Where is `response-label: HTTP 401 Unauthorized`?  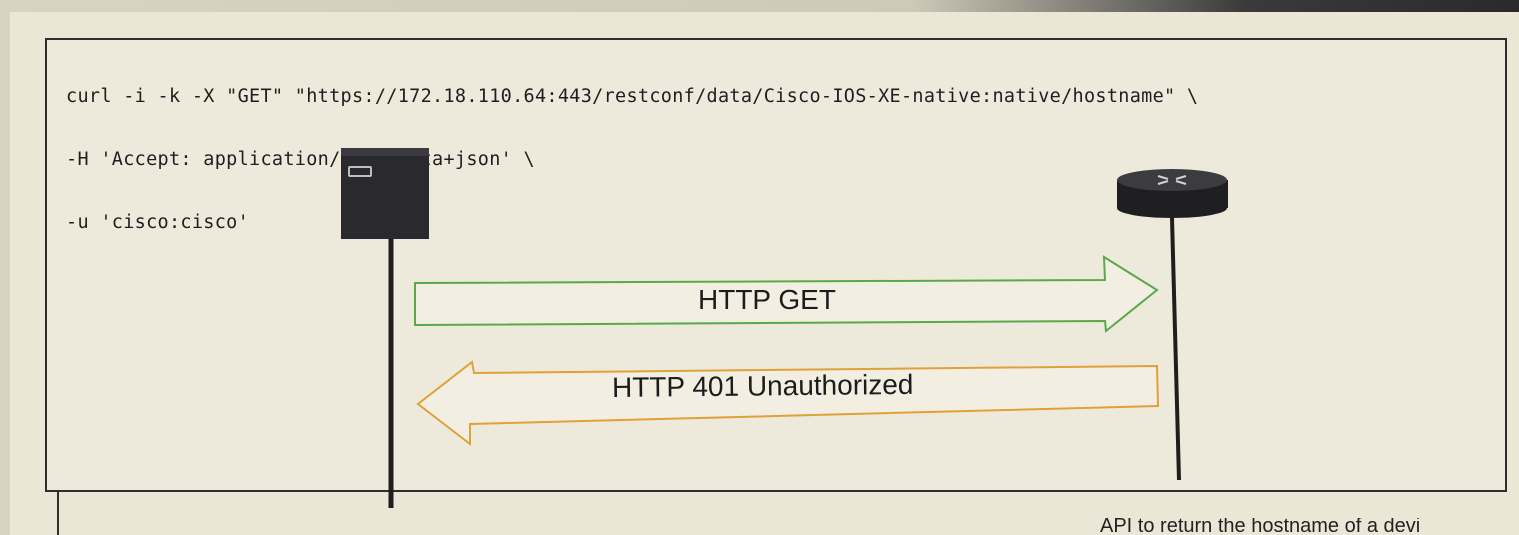 response-label: HTTP 401 Unauthorized is located at coordinates (762, 385).